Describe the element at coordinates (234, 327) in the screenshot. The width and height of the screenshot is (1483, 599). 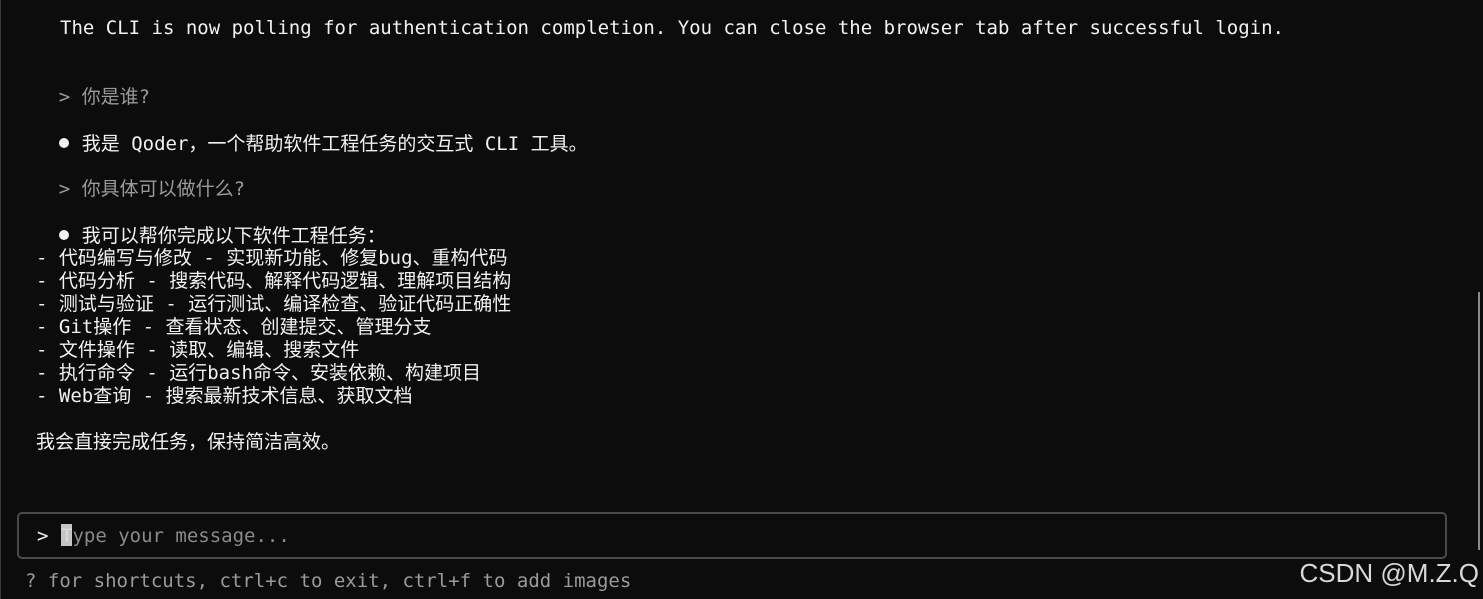
I see `list-item: - Git操作 - 查看状态、创建提交、管理分支` at that location.